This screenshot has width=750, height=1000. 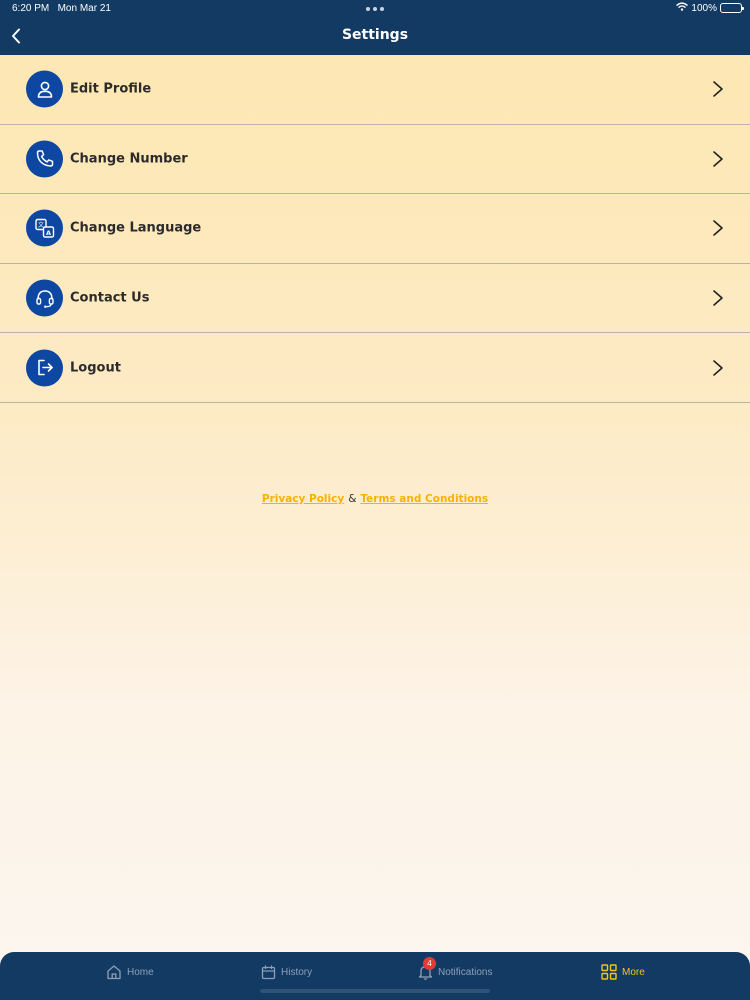 I want to click on tab-label: History, so click(x=297, y=972).